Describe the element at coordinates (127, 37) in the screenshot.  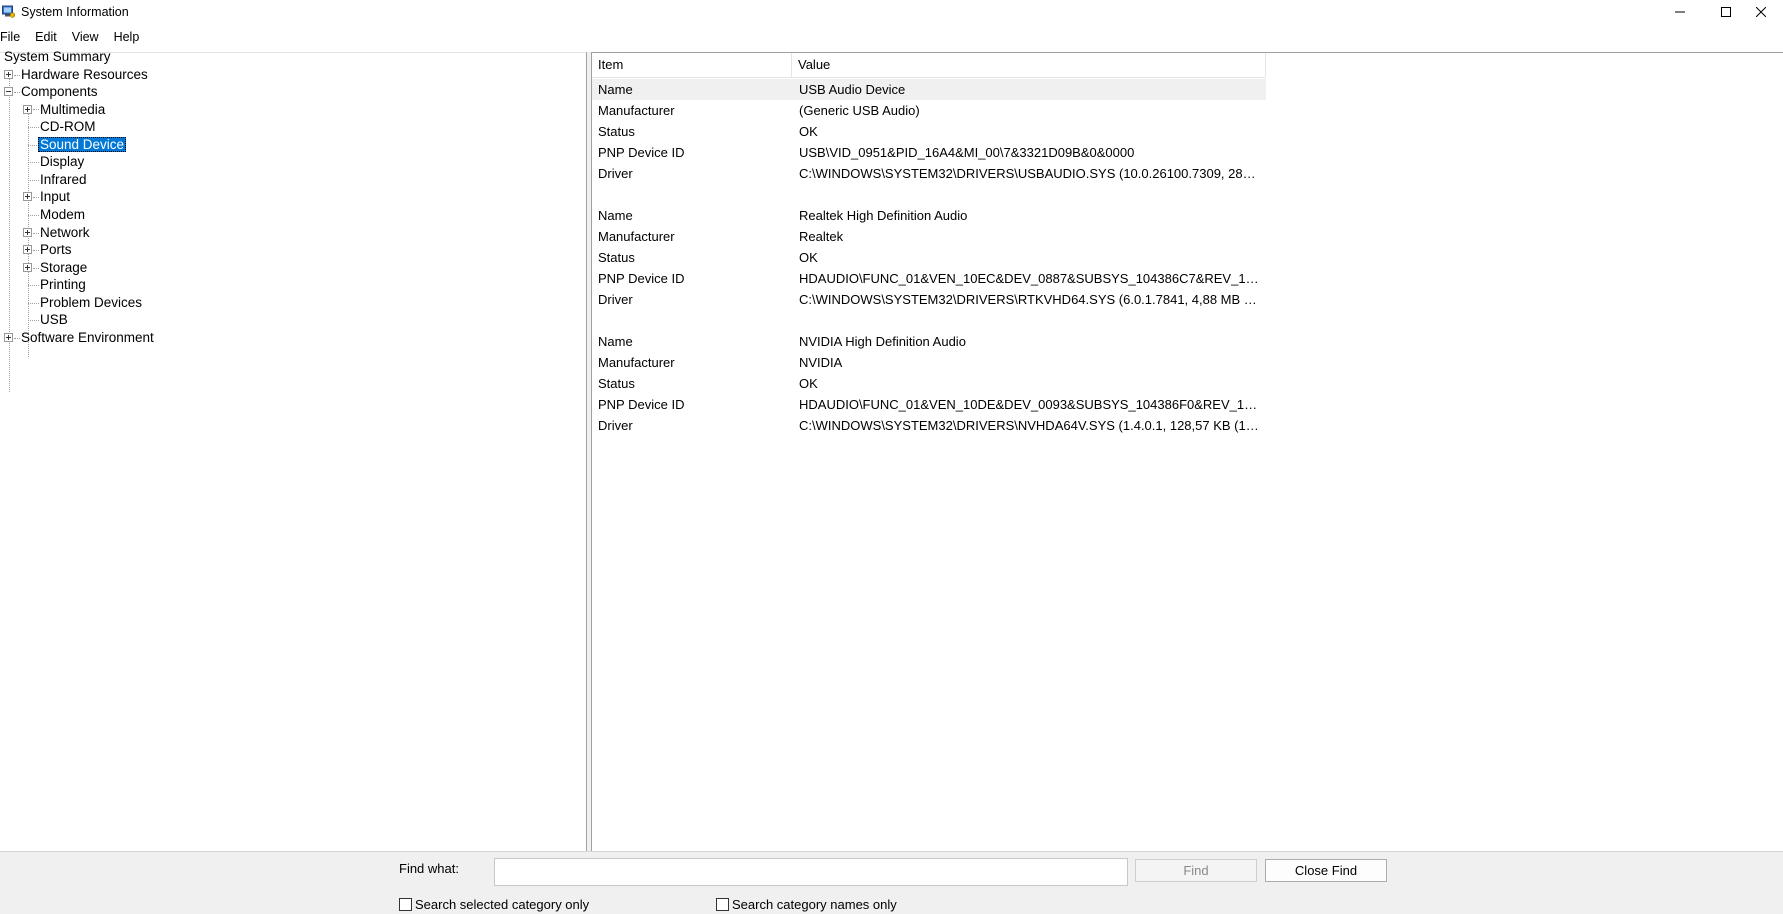
I see `menu-help: Help` at that location.